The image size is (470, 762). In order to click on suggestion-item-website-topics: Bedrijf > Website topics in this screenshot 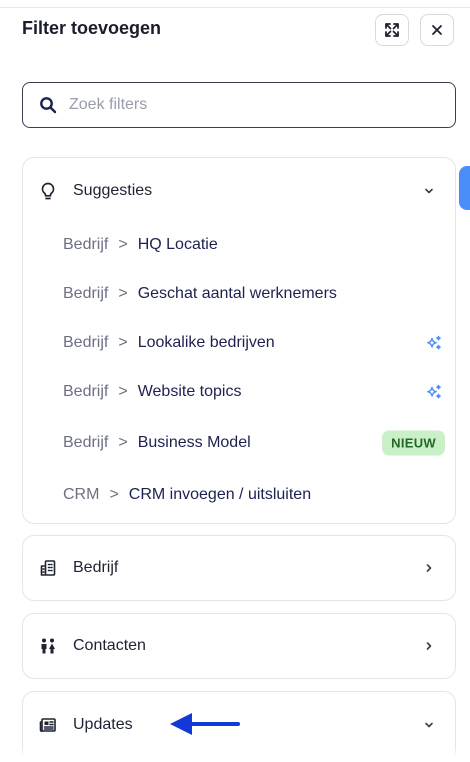, I will do `click(253, 392)`.